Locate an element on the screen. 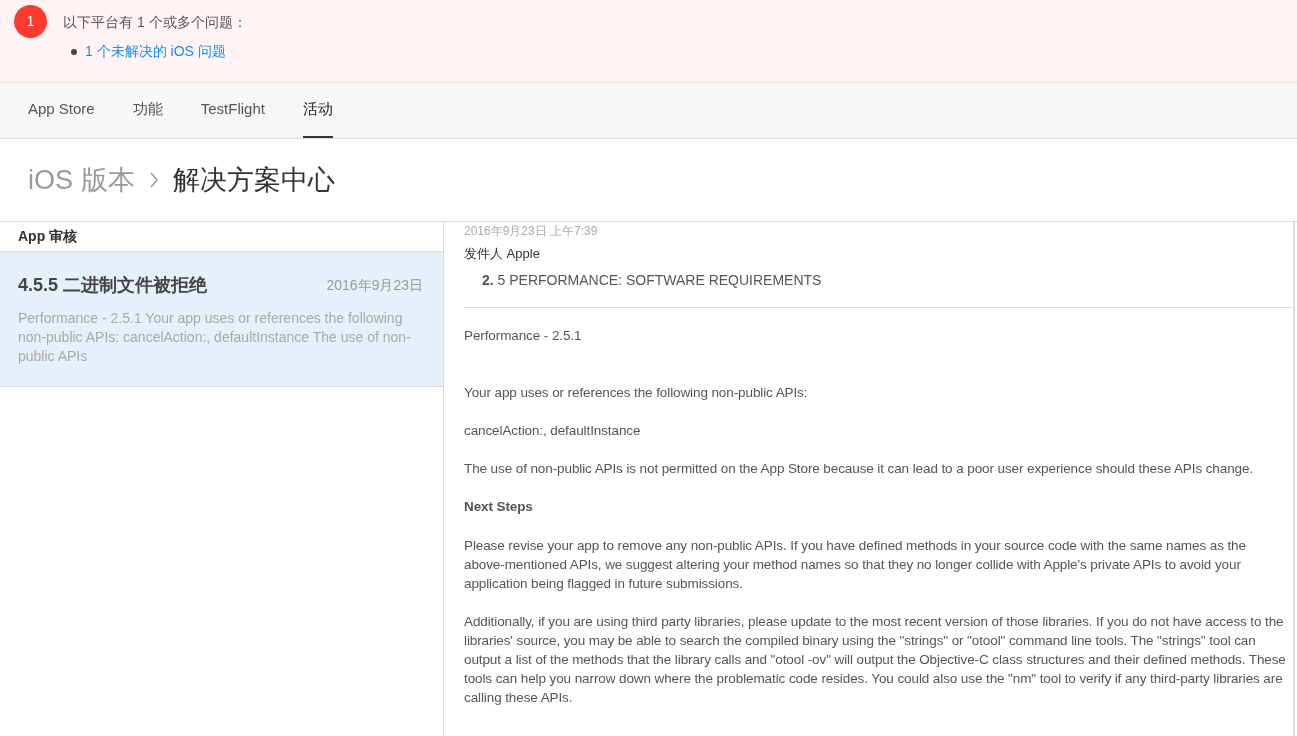 The image size is (1297, 736). message-paragraph: Please revise your app to remove any non-public APIs. If you have defined methods in your source code with the same names as the above-mentioned APIs, we suggest altering your method names so that they no longer collide with Apple's private APIs to avoid your application being flagged in future submissions. is located at coordinates (855, 564).